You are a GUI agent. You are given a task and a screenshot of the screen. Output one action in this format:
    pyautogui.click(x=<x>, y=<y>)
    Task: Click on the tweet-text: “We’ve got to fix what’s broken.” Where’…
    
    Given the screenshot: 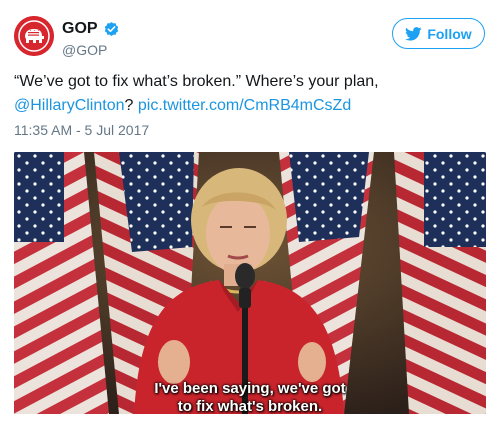 What is the action you would take?
    pyautogui.click(x=249, y=94)
    